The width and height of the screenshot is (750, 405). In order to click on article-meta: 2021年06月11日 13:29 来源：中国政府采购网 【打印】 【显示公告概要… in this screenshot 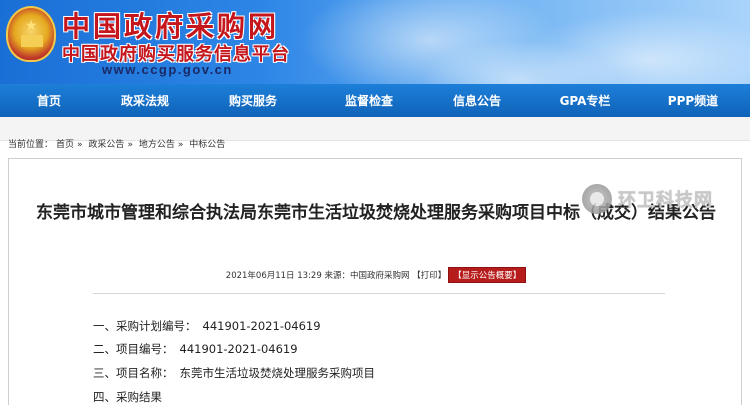, I will do `click(376, 275)`.